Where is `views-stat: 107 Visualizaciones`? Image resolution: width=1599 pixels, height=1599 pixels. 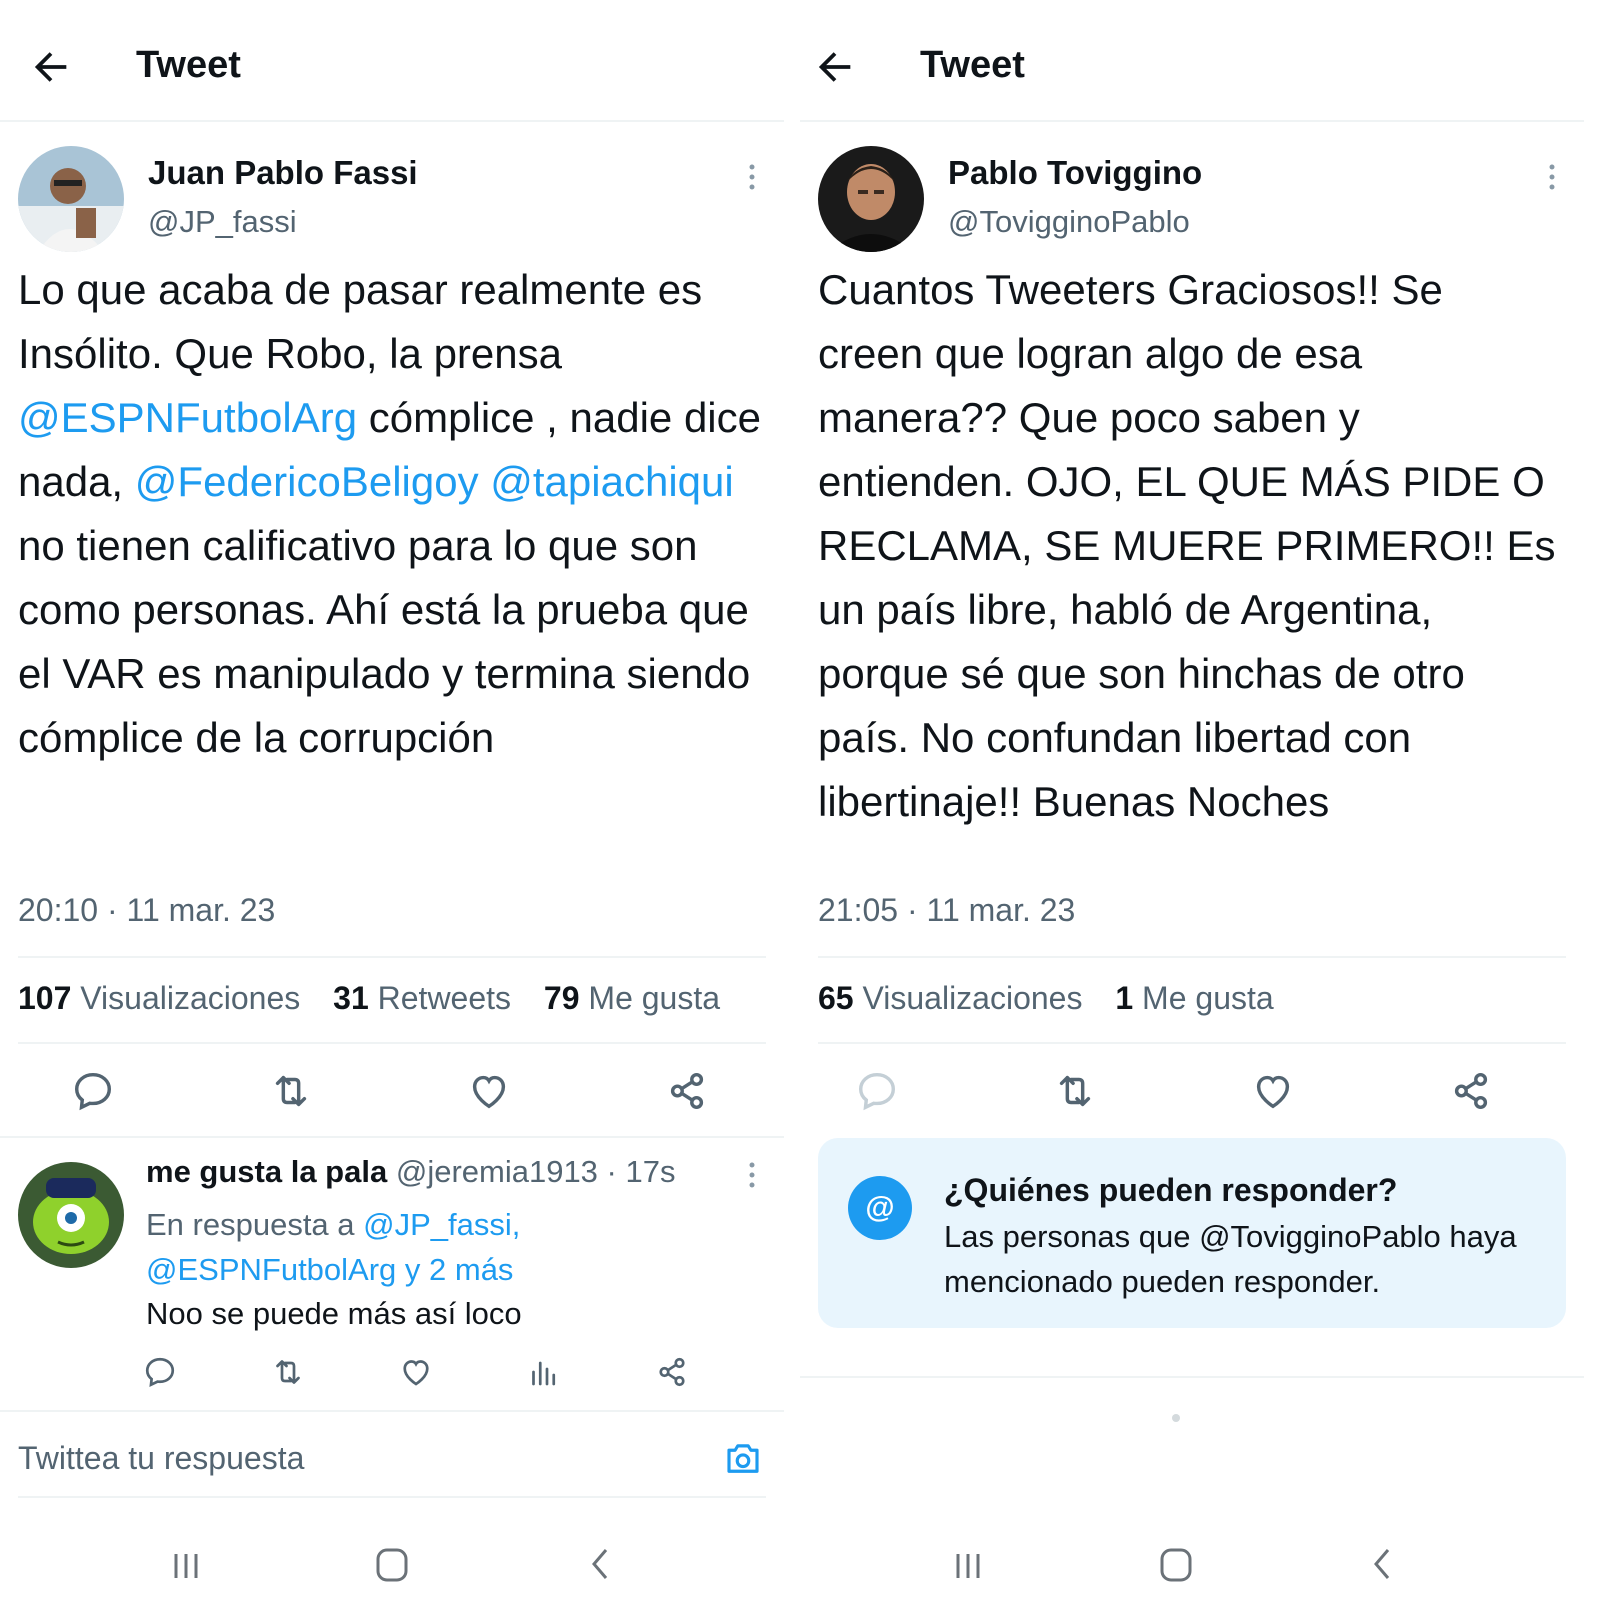
views-stat: 107 Visualizaciones is located at coordinates (159, 998).